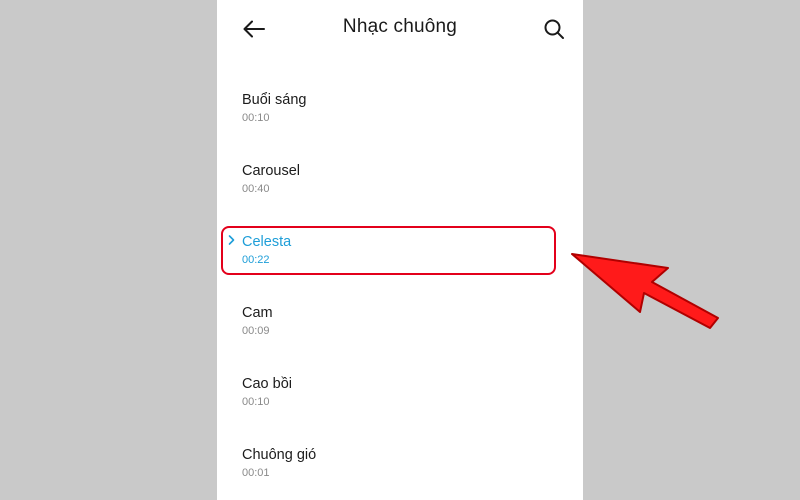  Describe the element at coordinates (400, 178) in the screenshot. I see `ringtone-item: Carousel 00:40` at that location.